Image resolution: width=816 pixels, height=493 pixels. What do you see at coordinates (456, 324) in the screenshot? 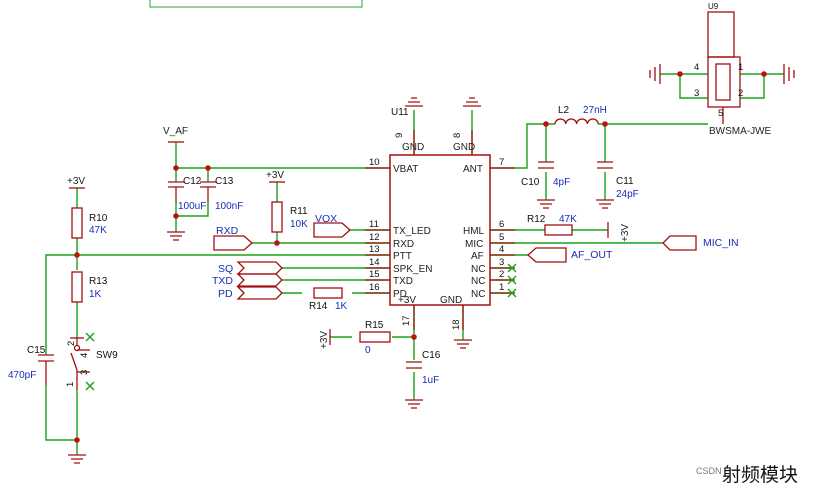
I see `u11-pin-num: 18` at bounding box center [456, 324].